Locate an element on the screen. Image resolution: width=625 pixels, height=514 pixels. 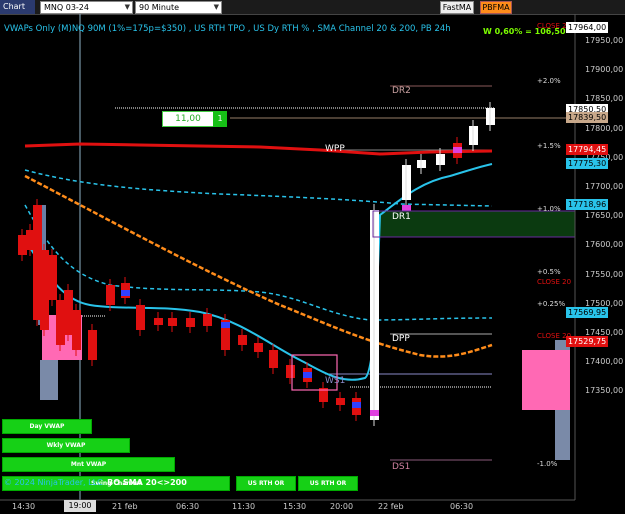
sma200-line is located at coordinates (258, 149).